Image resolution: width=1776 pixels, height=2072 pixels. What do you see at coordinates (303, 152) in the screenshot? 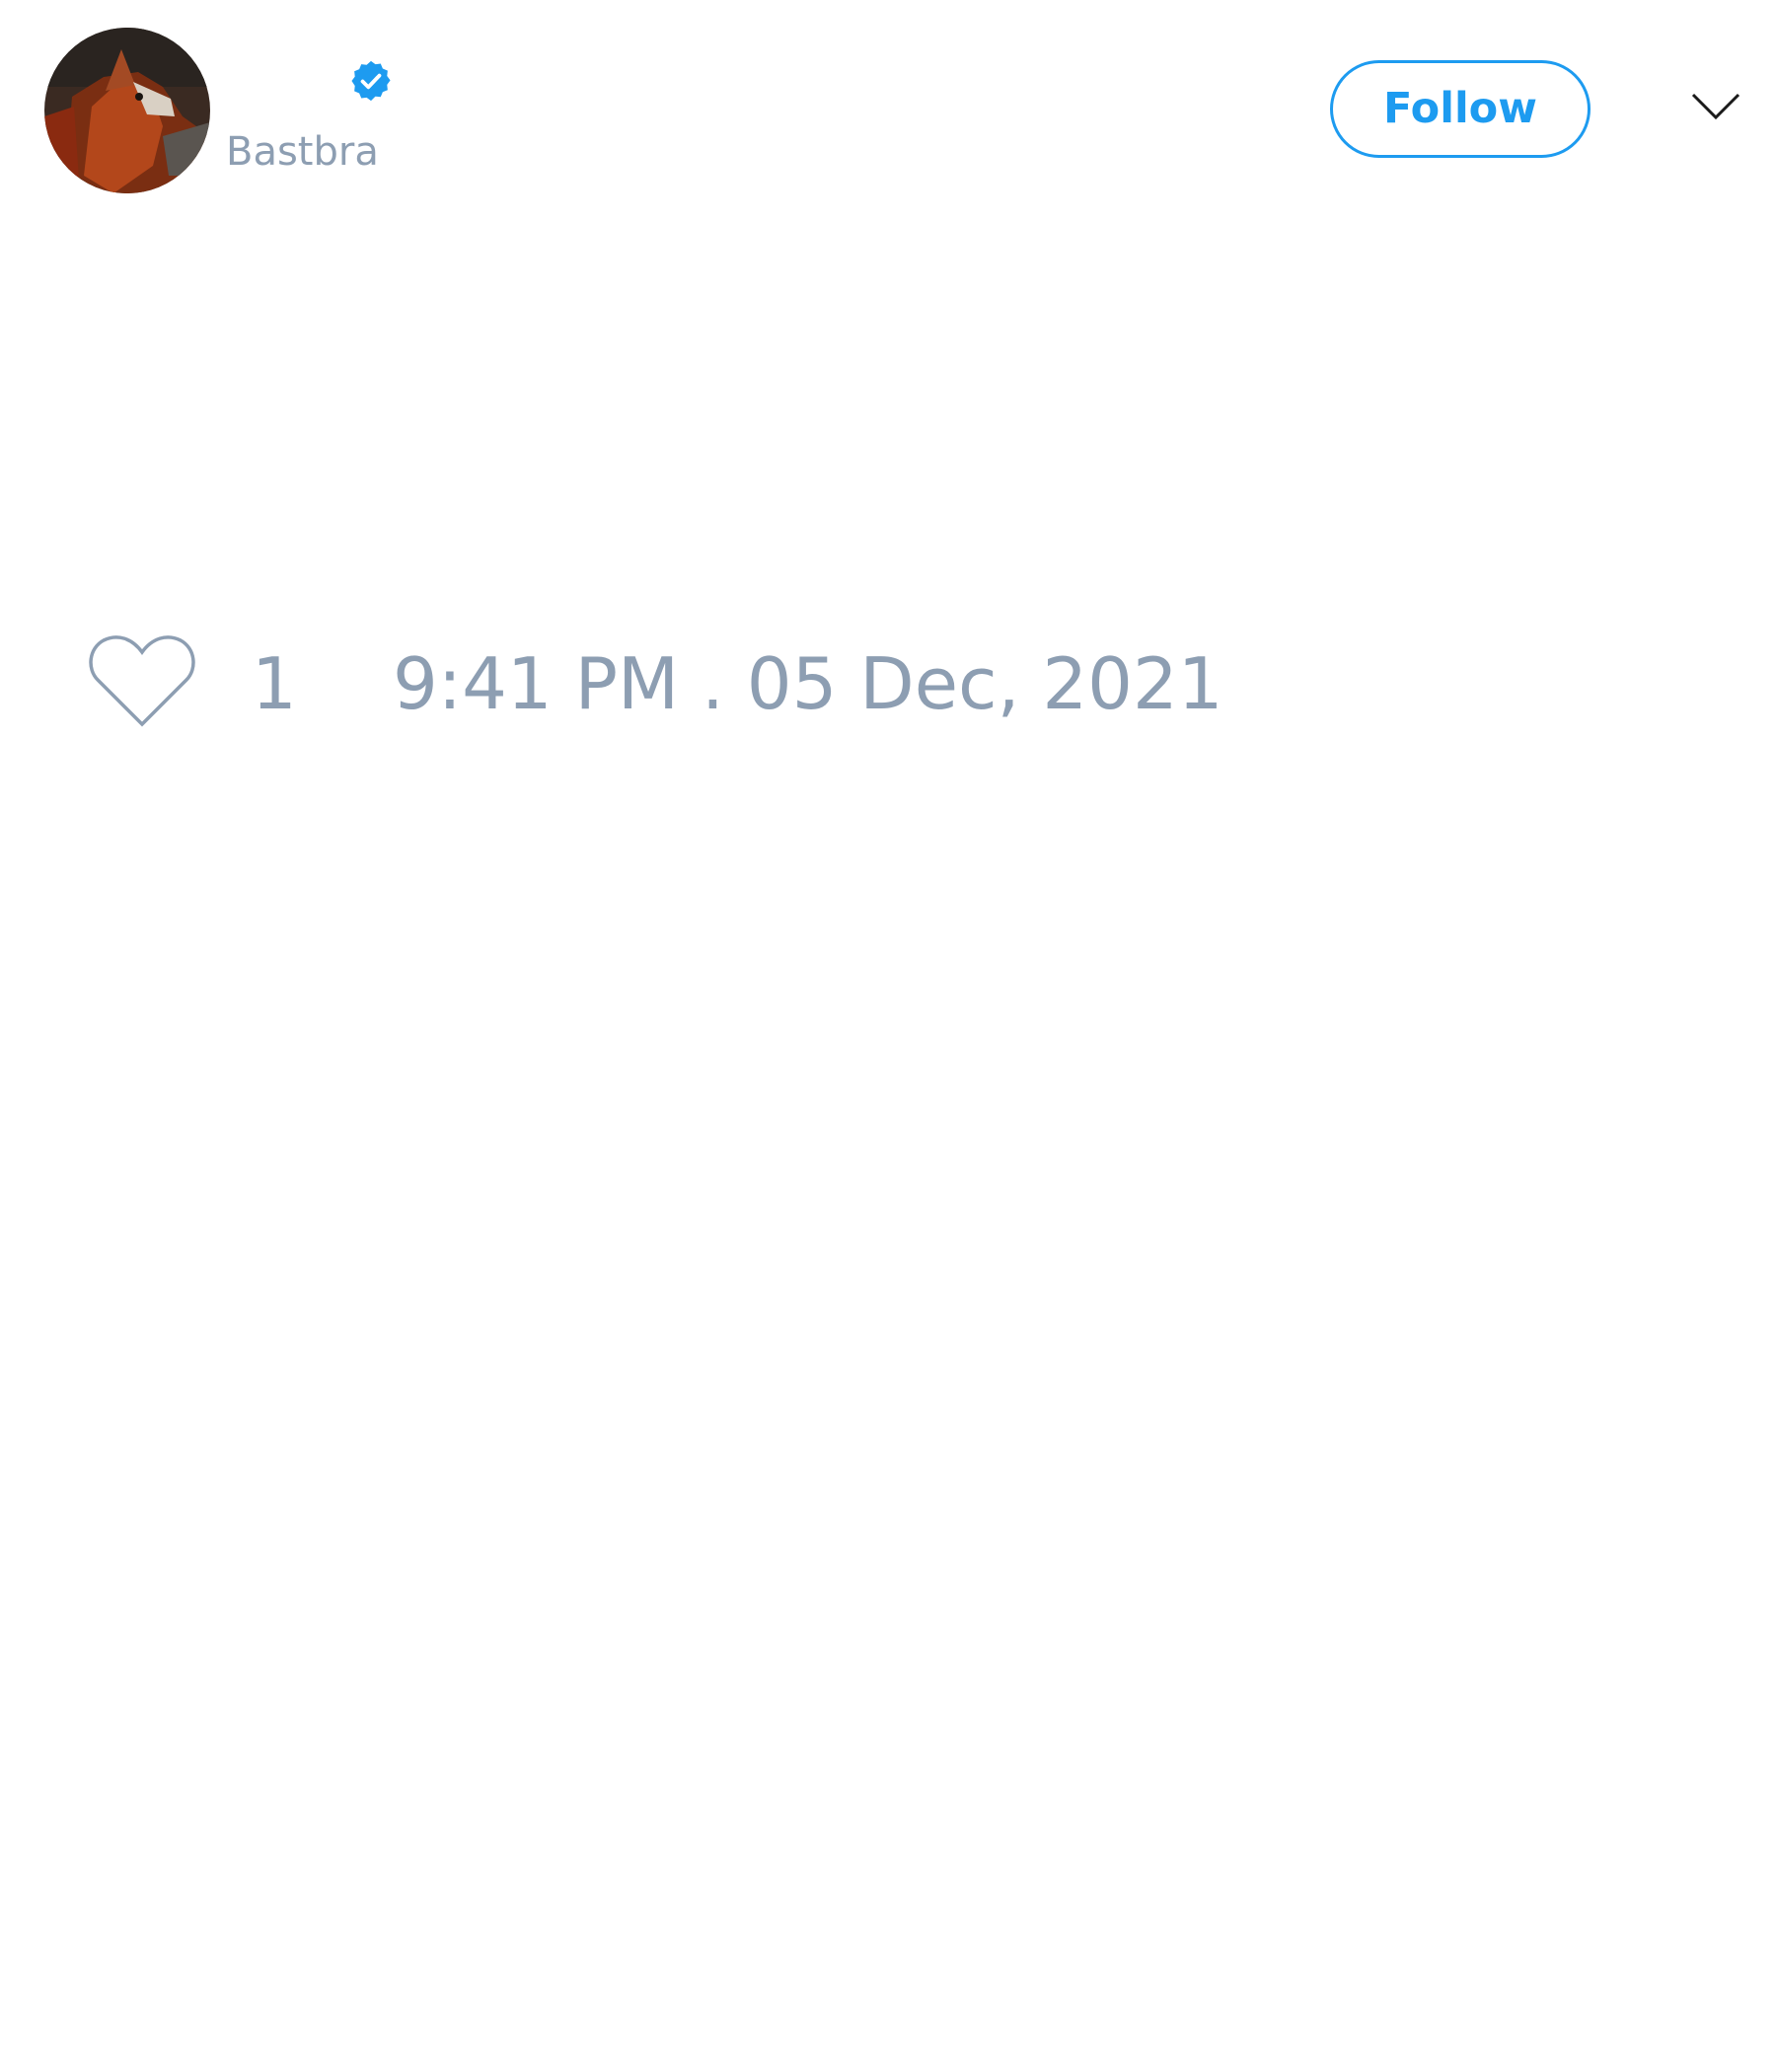
I see `author-handle: Bastbra` at bounding box center [303, 152].